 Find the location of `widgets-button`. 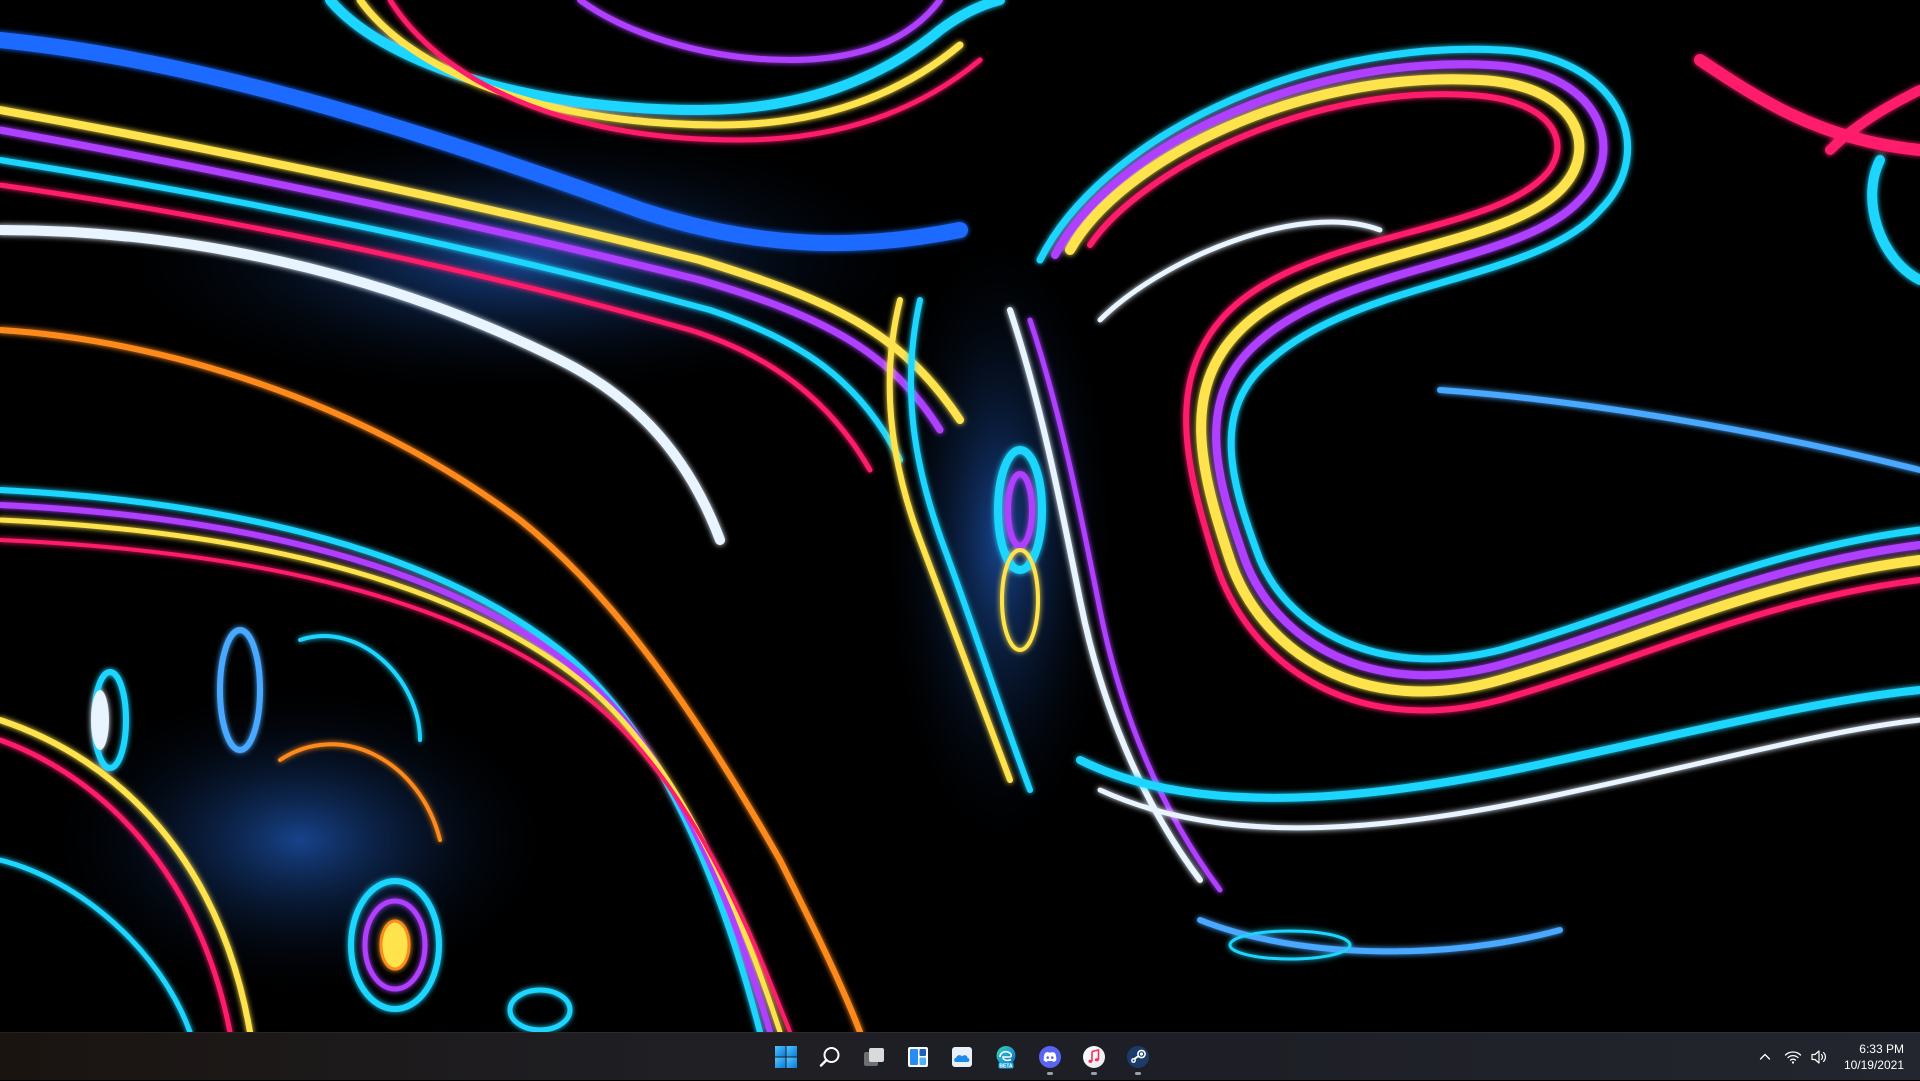

widgets-button is located at coordinates (918, 1057).